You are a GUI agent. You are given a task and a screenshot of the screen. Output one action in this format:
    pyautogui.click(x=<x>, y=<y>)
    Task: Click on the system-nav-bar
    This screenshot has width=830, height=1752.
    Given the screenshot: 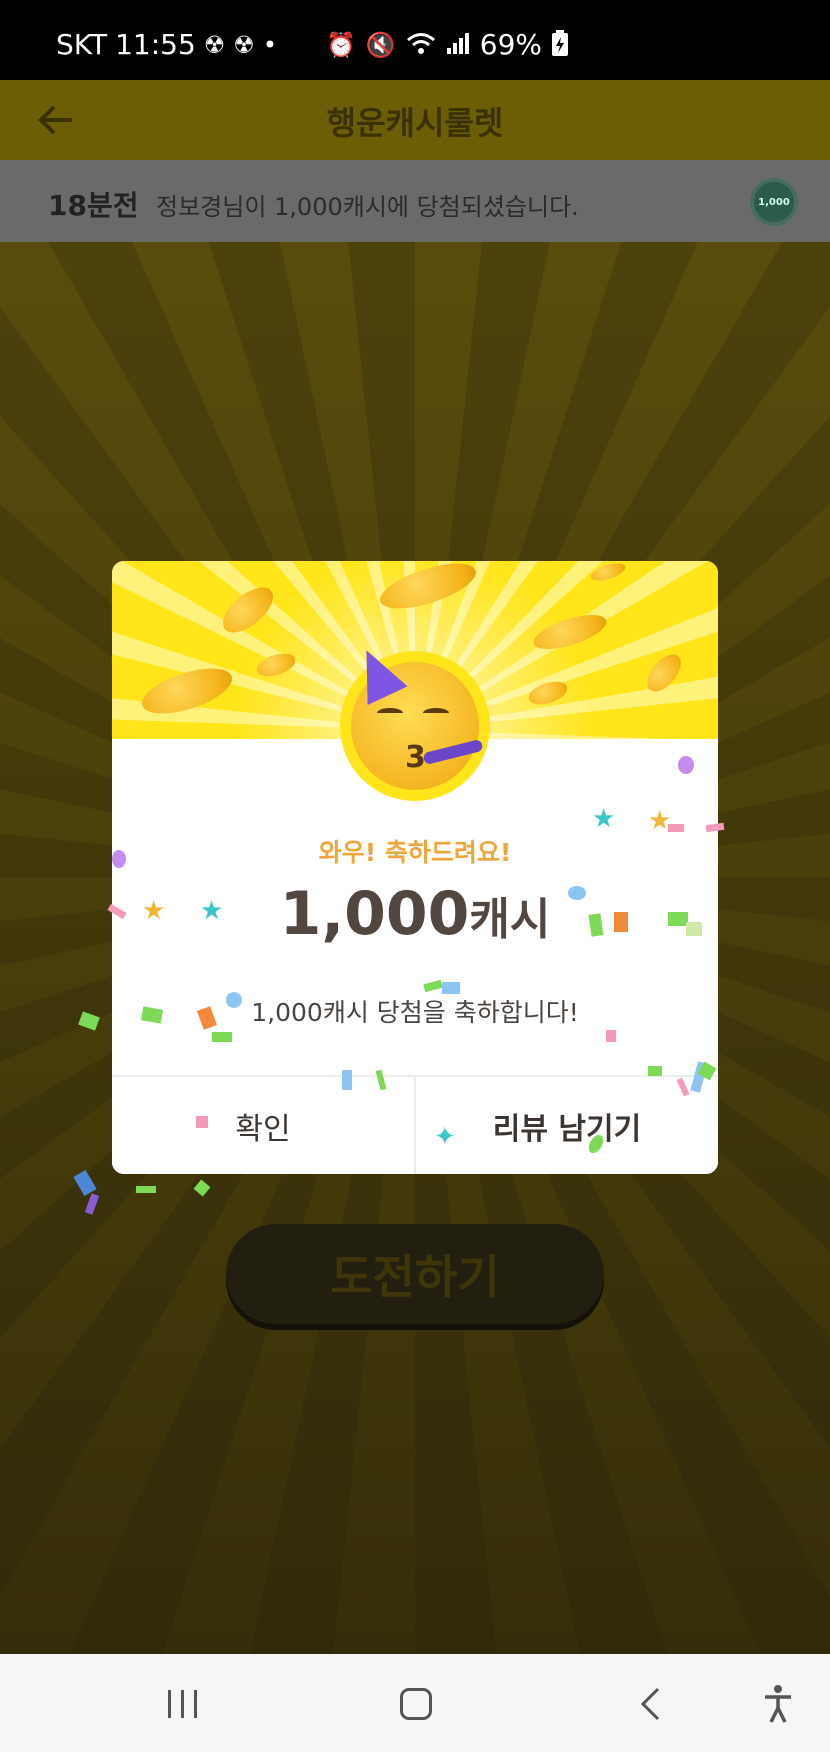 What is the action you would take?
    pyautogui.click(x=415, y=1703)
    